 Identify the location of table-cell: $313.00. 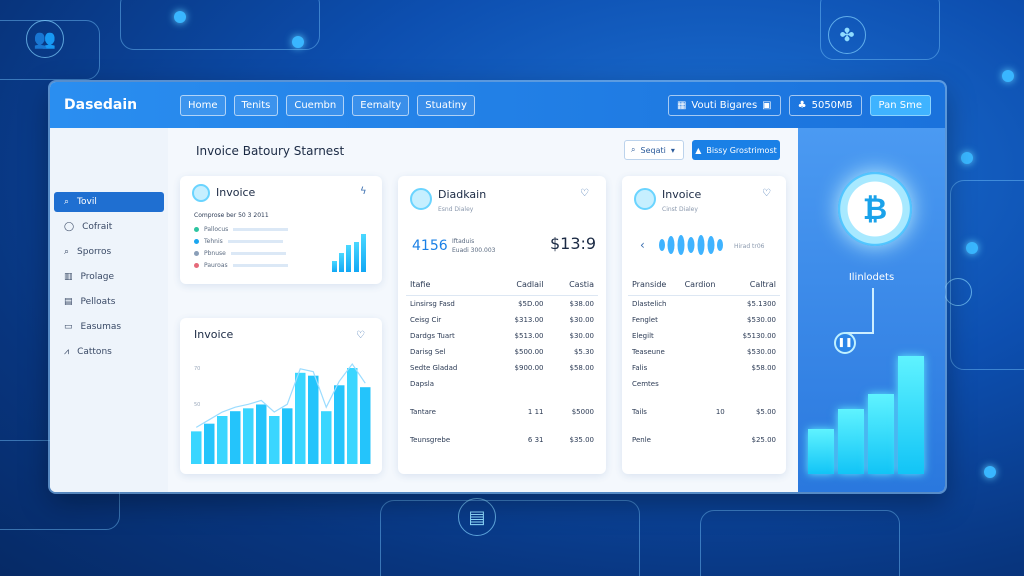
(529, 319).